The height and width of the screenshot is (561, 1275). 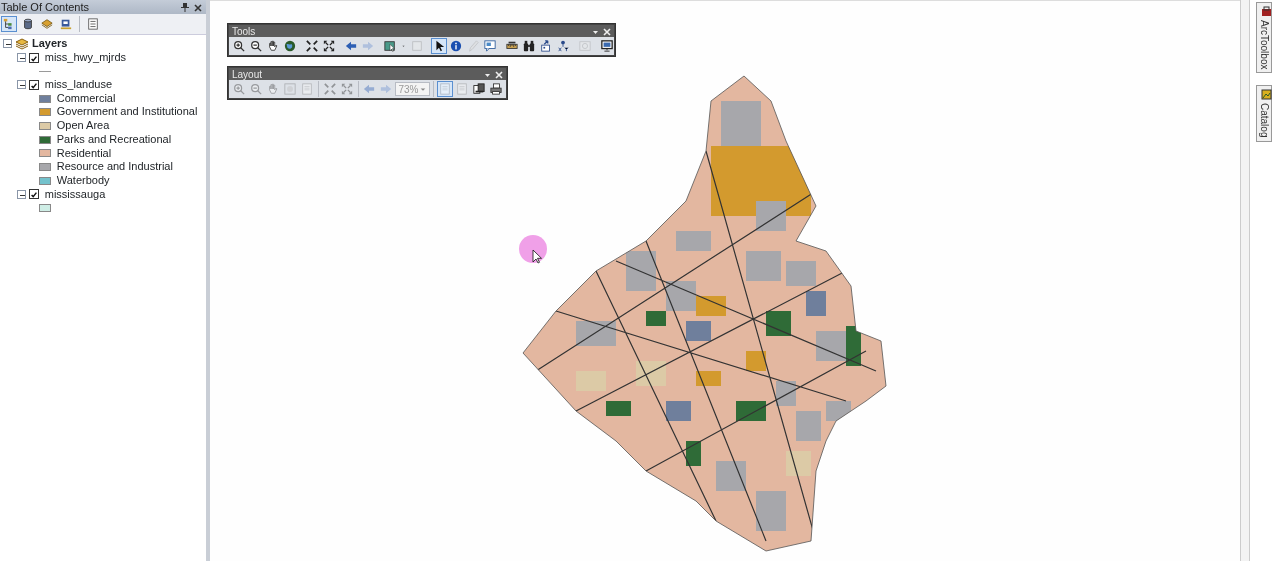 What do you see at coordinates (490, 46) in the screenshot?
I see `speech-window-icon` at bounding box center [490, 46].